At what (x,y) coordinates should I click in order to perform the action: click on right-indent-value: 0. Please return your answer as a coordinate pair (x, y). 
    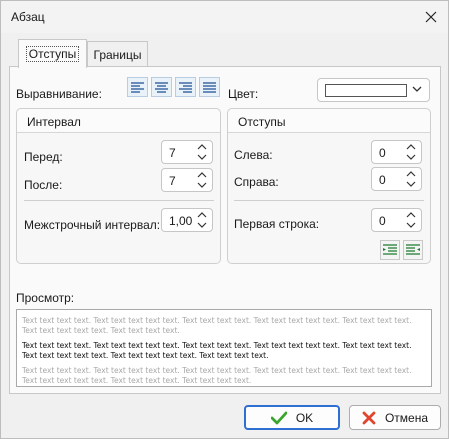
    Looking at the image, I should click on (382, 180).